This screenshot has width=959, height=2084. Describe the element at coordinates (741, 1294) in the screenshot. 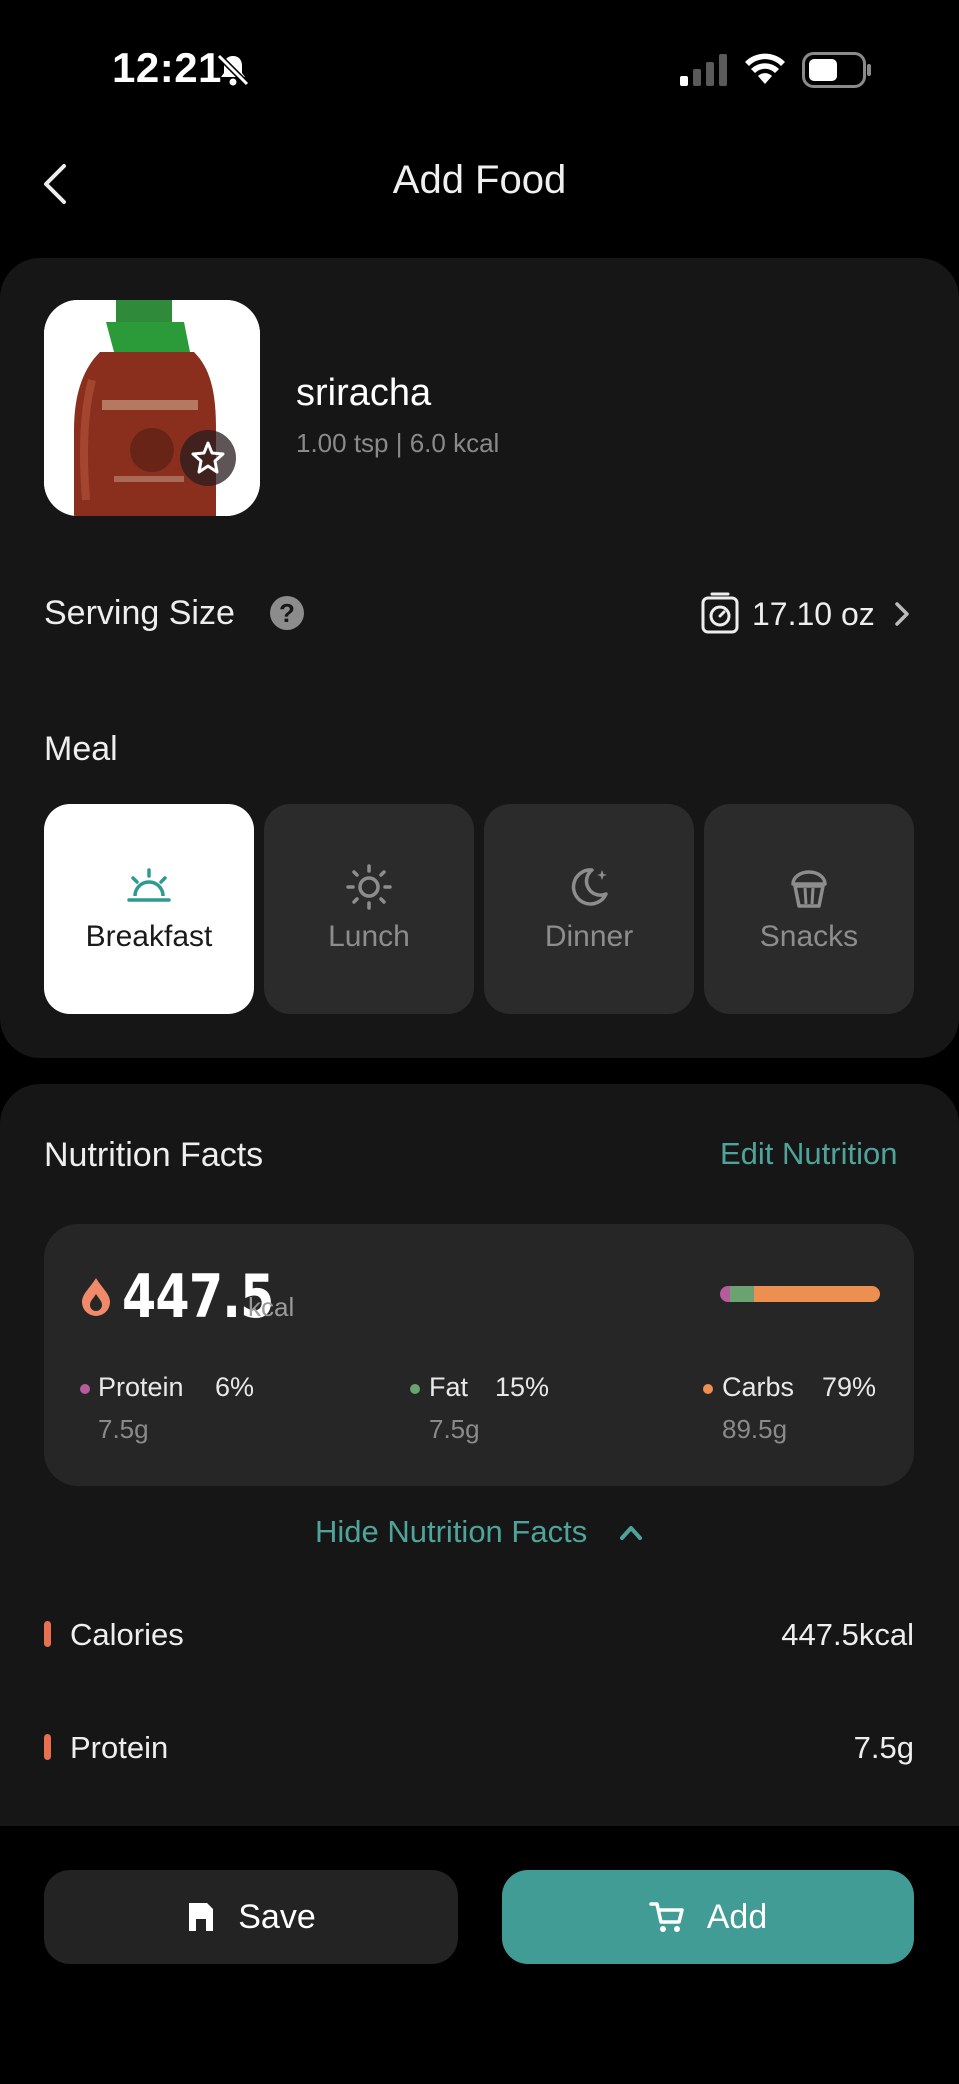

I see `macro-bar-segment-fat` at that location.